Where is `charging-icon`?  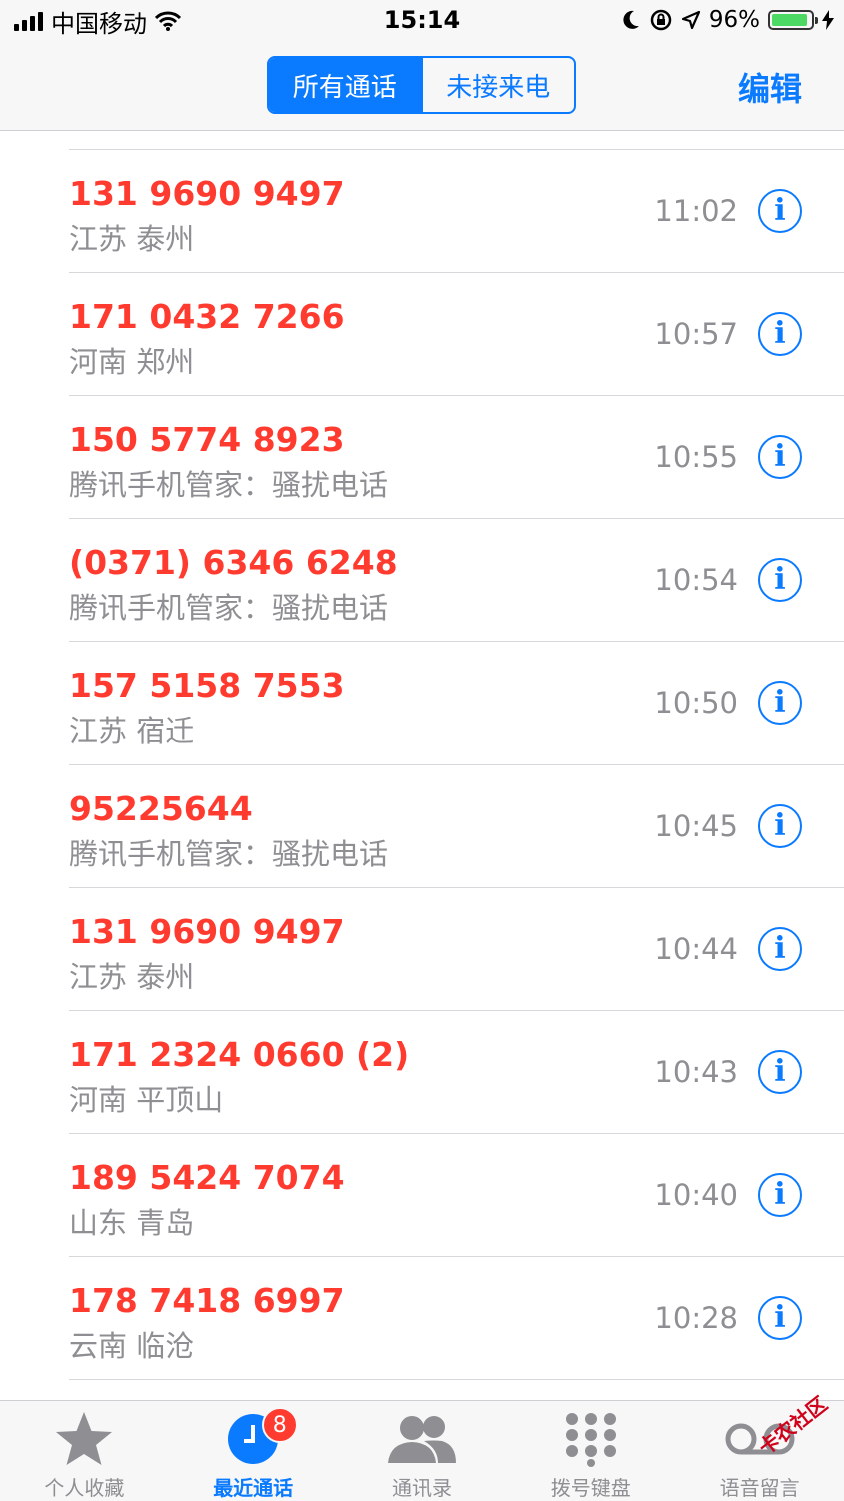 charging-icon is located at coordinates (828, 20).